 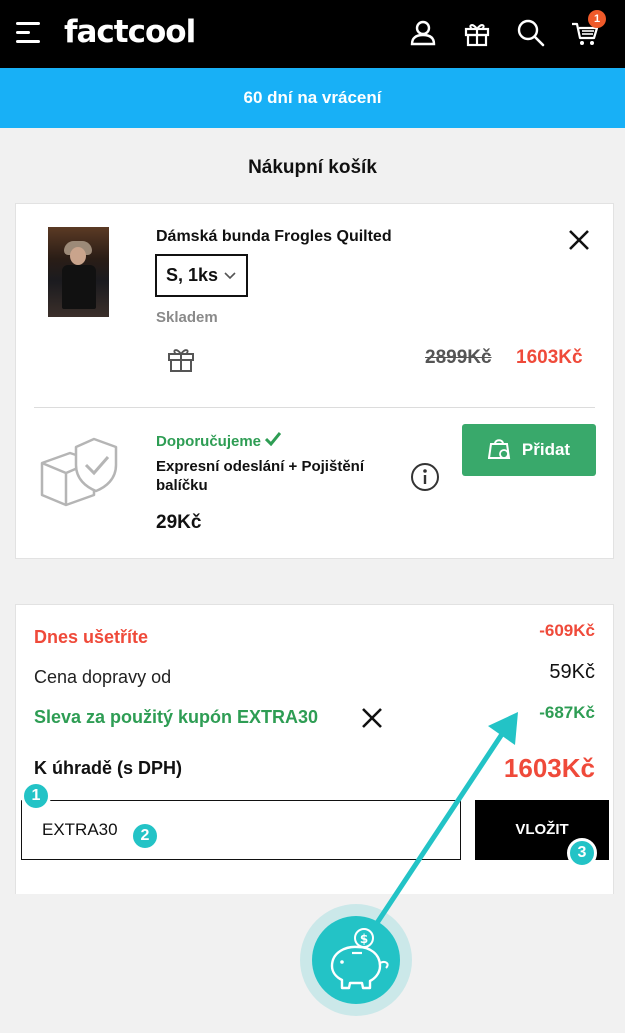 I want to click on divider, so click(x=314, y=407).